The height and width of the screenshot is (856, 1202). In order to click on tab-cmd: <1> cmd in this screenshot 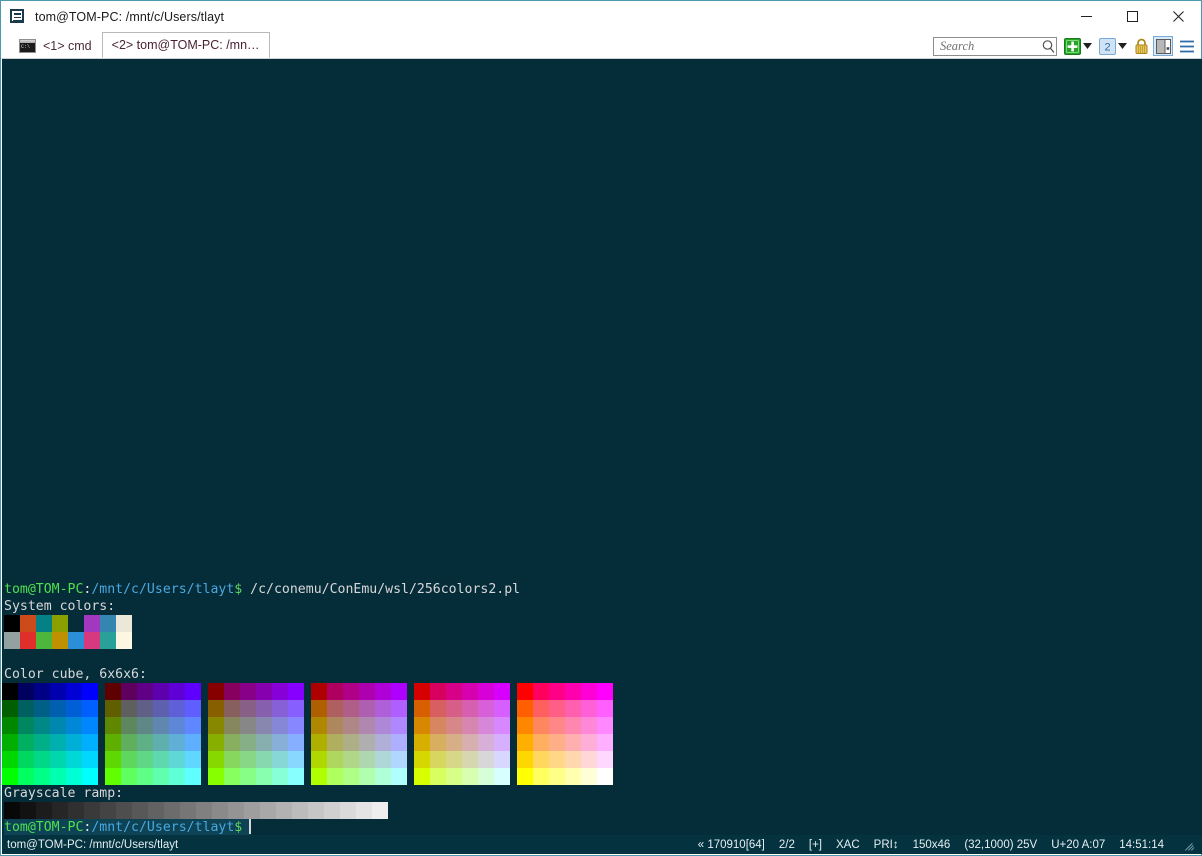, I will do `click(55, 46)`.